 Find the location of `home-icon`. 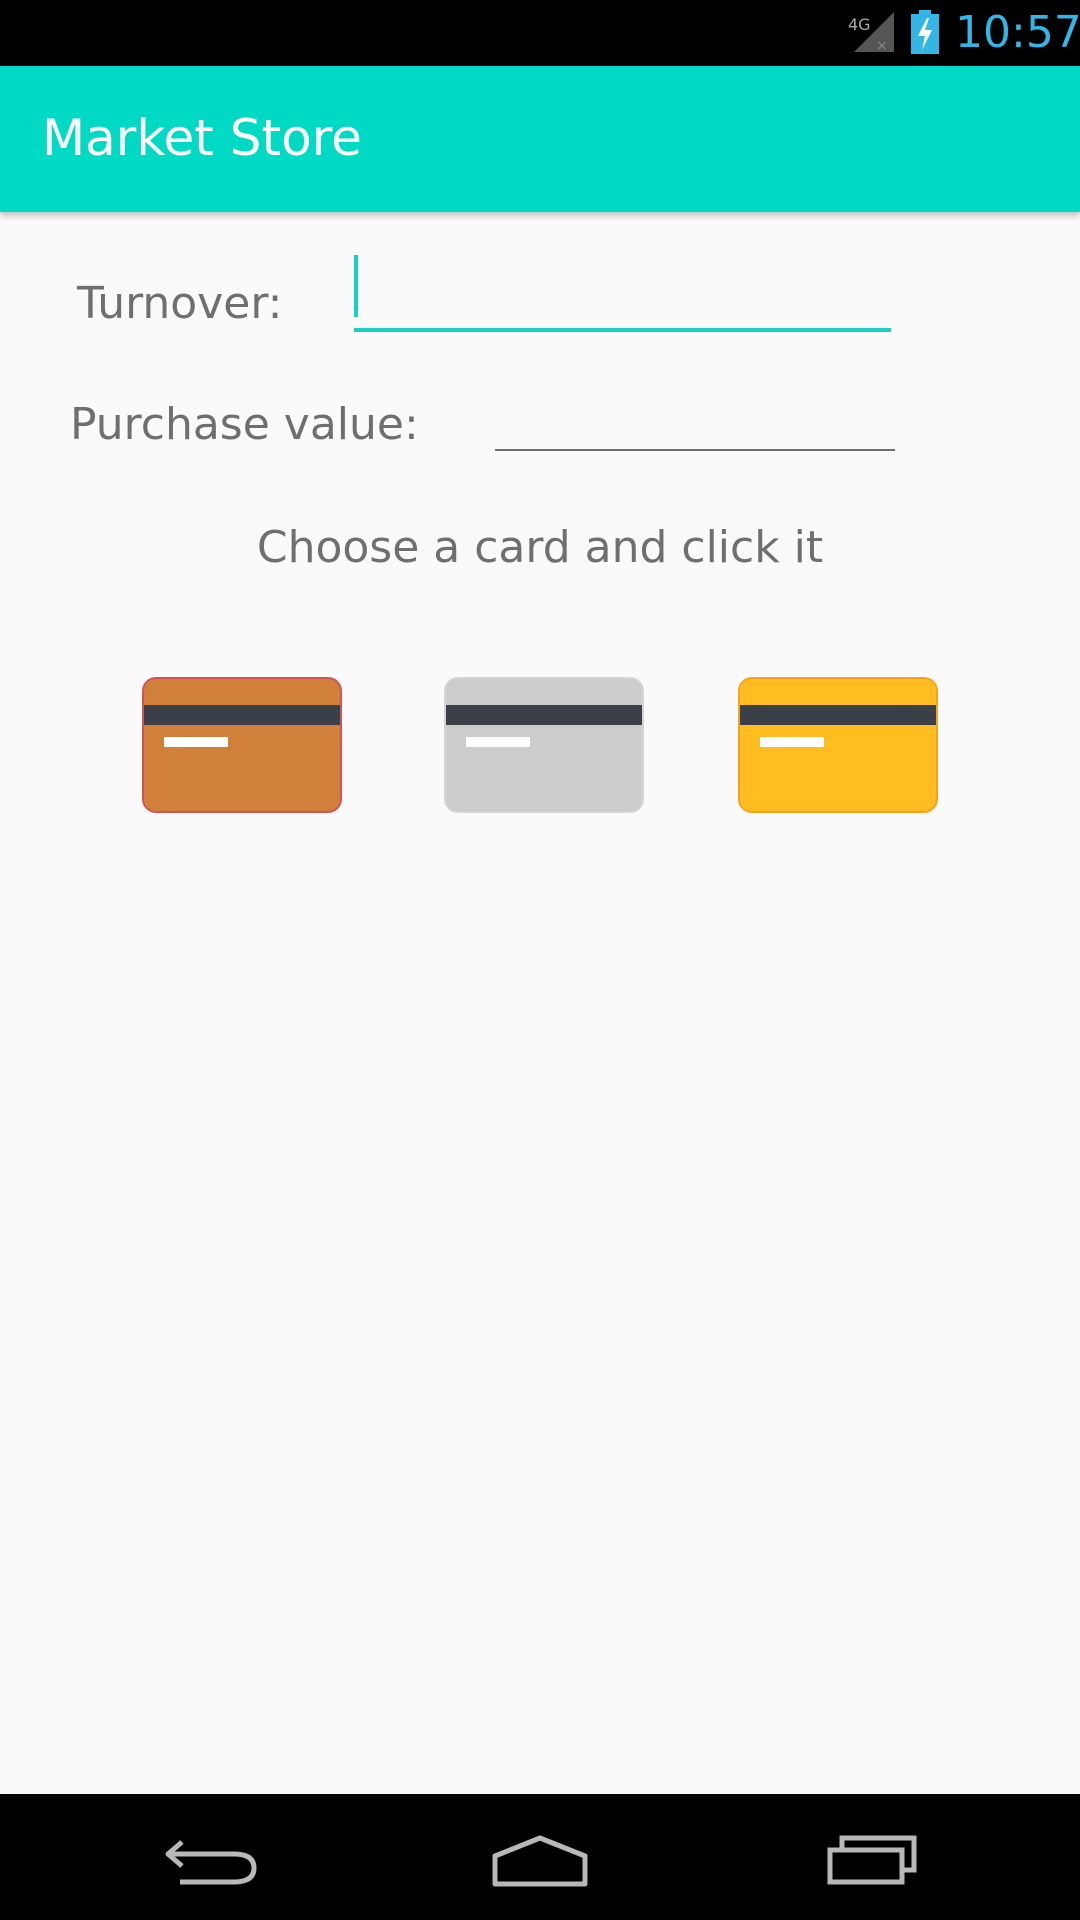

home-icon is located at coordinates (540, 1861).